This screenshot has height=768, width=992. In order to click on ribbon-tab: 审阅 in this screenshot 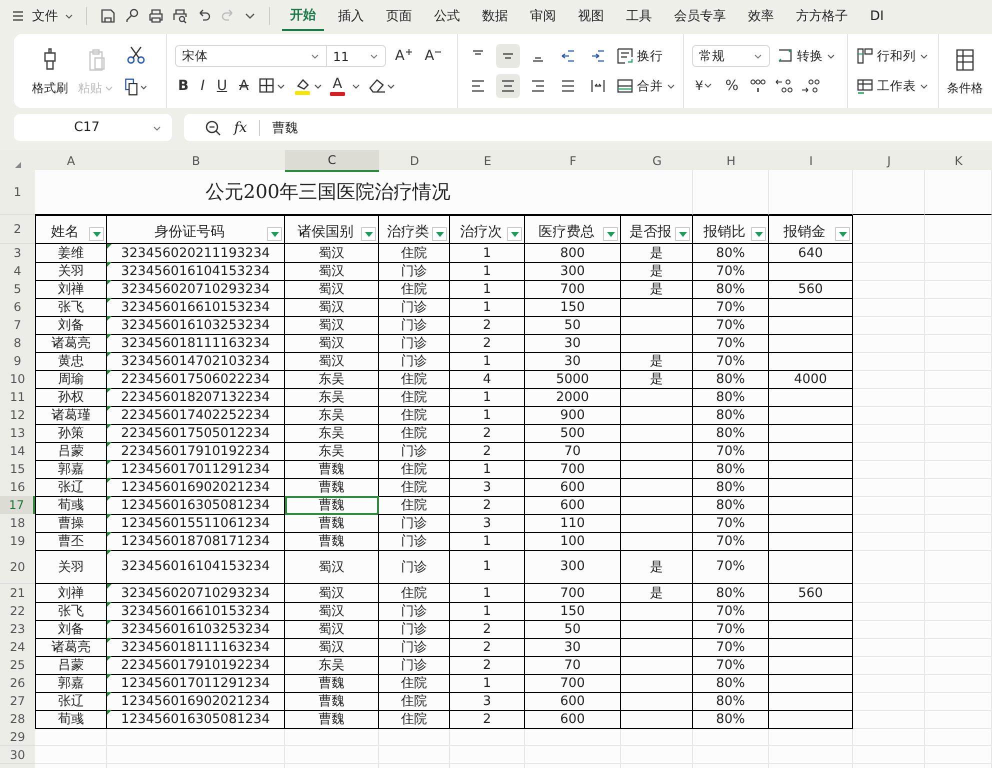, I will do `click(543, 16)`.